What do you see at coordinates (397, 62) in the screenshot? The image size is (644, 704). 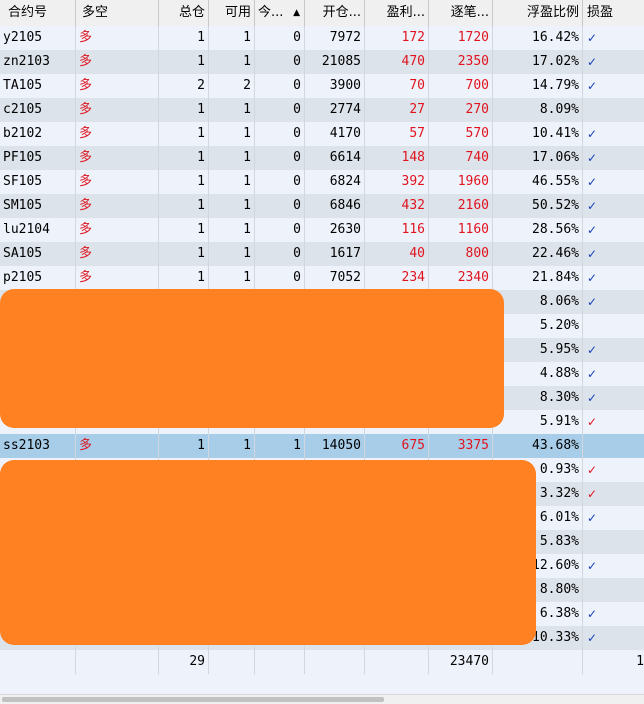 I see `cell-profit: 470` at bounding box center [397, 62].